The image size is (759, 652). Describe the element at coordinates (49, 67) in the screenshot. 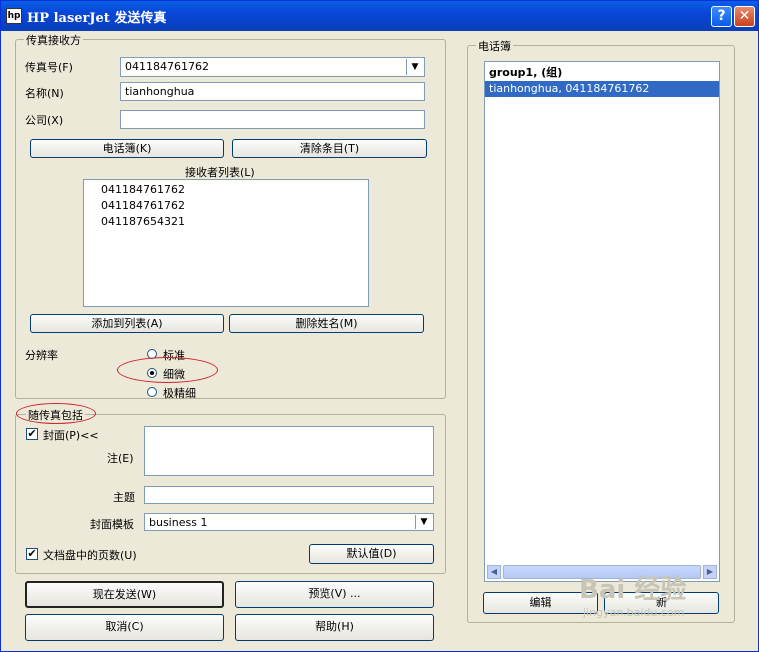

I see `fax-number-label: 传真号(F)` at that location.